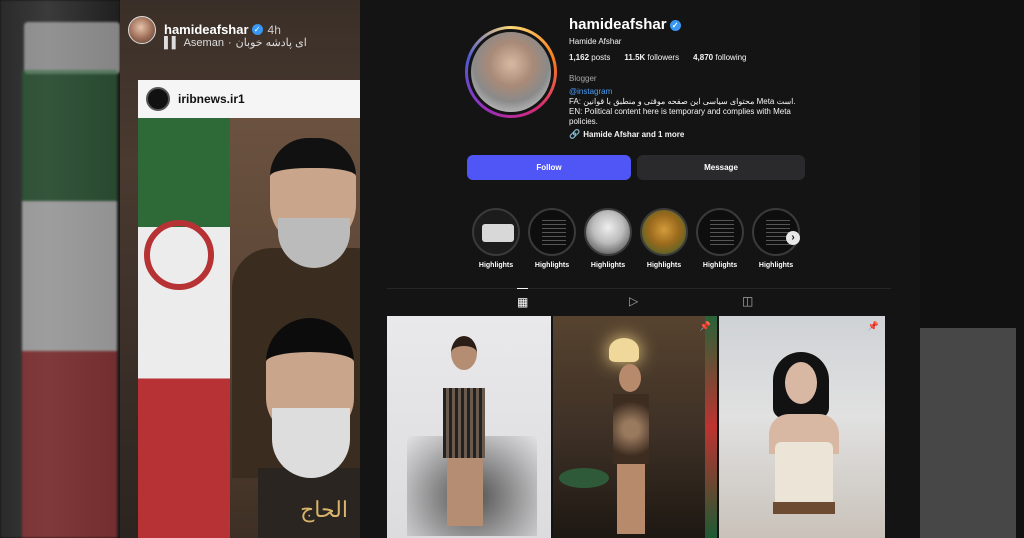  What do you see at coordinates (511, 72) in the screenshot?
I see `profile-avatar` at bounding box center [511, 72].